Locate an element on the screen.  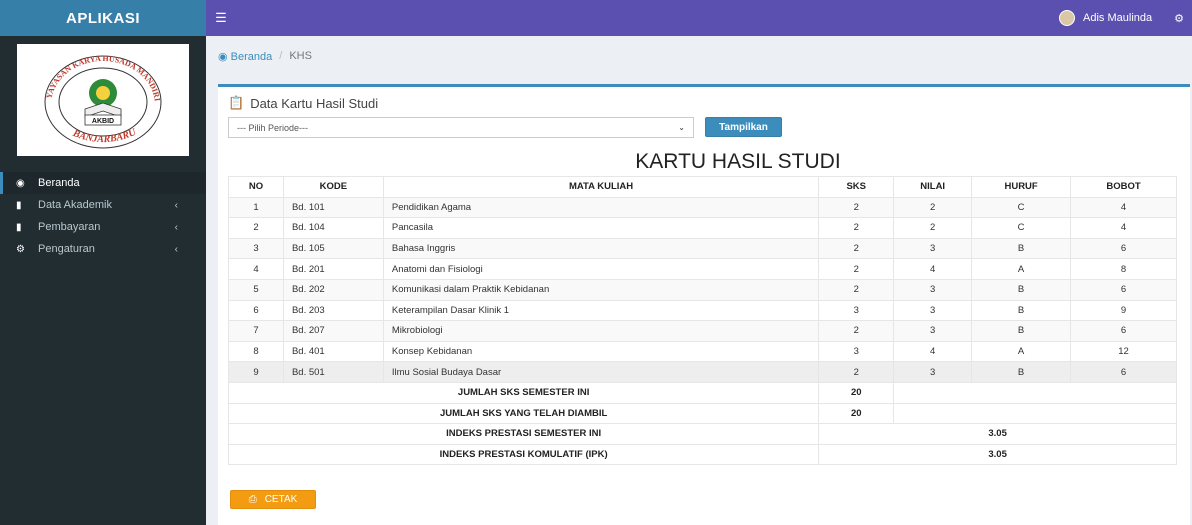
table-row: 3 Bd. 105 Bahasa Inggris 2 3 B 6 is located at coordinates (702, 248).